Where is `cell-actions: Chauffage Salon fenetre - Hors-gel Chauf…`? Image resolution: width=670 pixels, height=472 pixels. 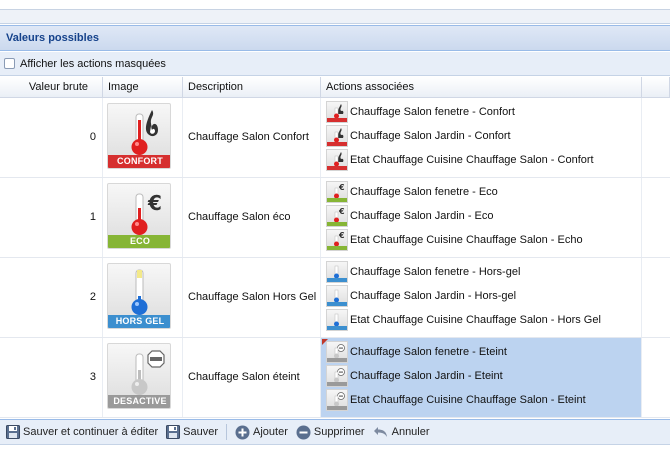
cell-actions: Chauffage Salon fenetre - Hors-gel Chauf… is located at coordinates (481, 297).